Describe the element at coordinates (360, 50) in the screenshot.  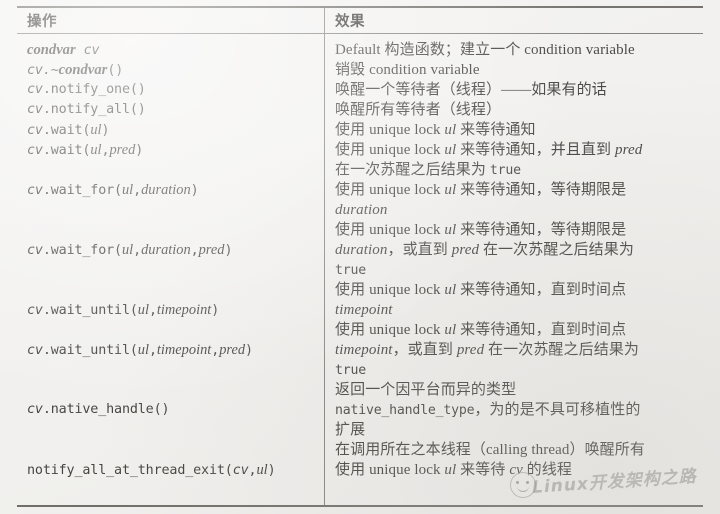
I see `text-fragment: Default` at that location.